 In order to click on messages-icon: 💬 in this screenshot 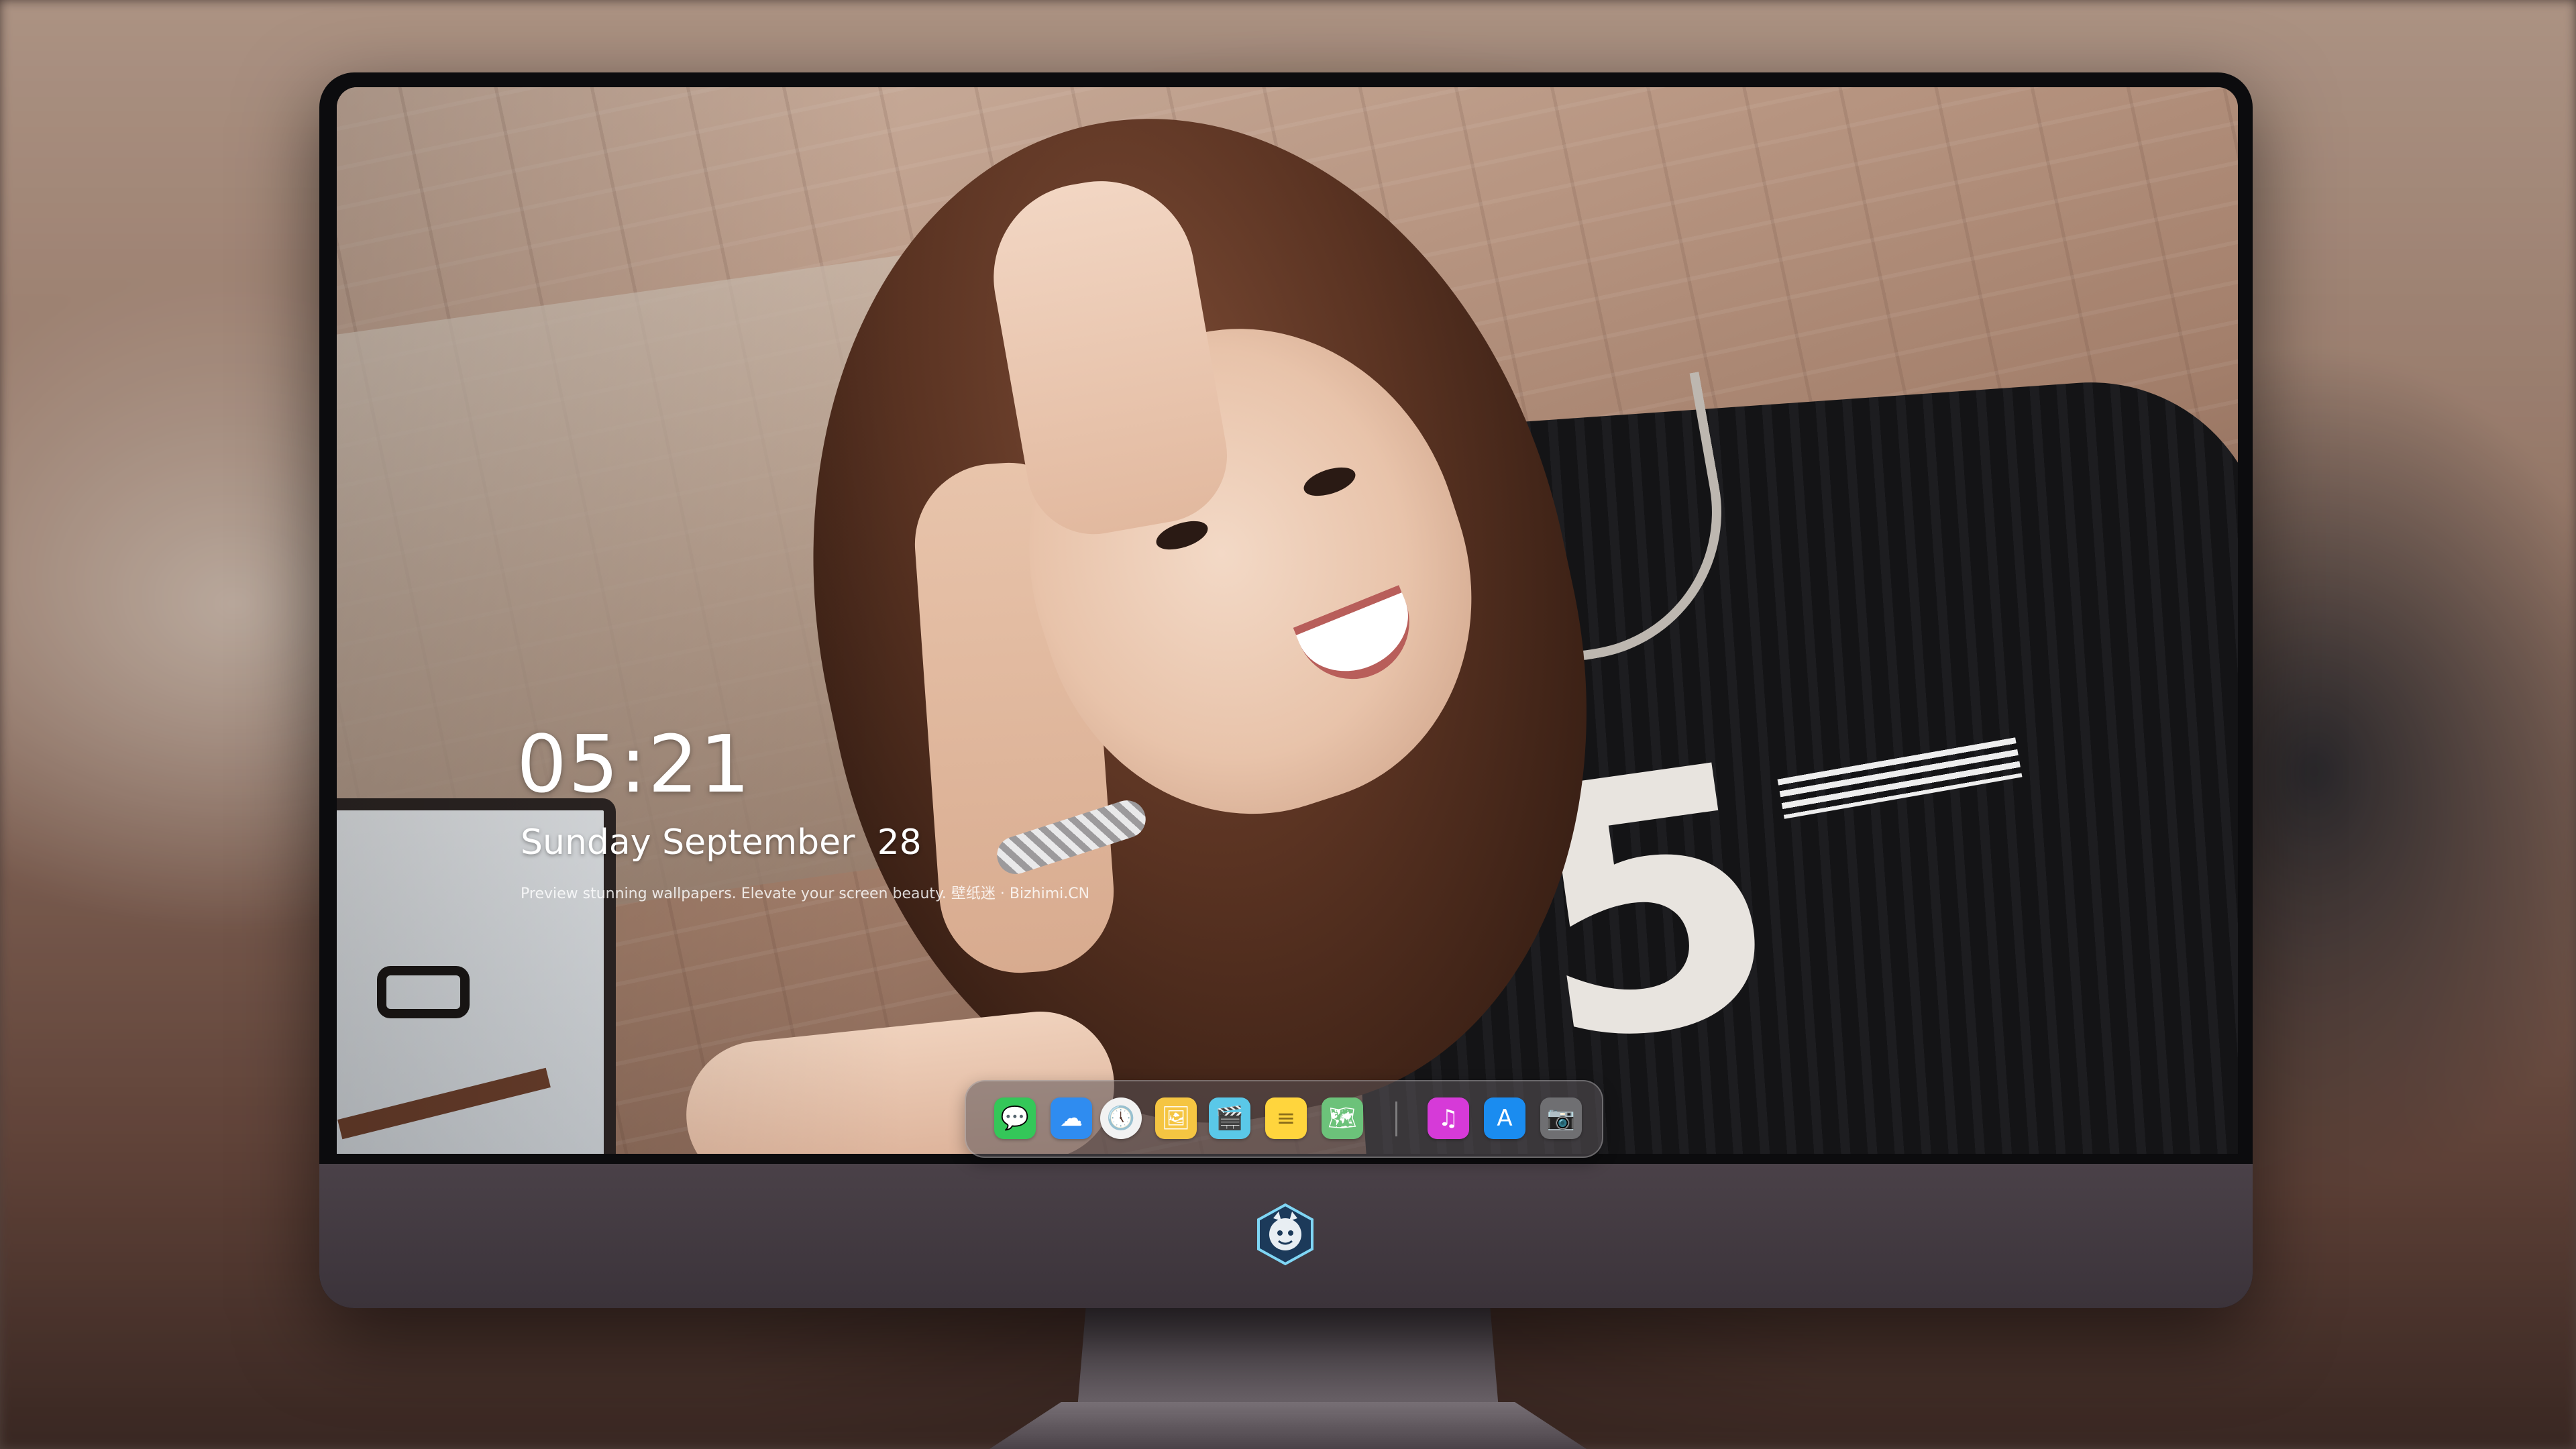, I will do `click(1015, 1118)`.